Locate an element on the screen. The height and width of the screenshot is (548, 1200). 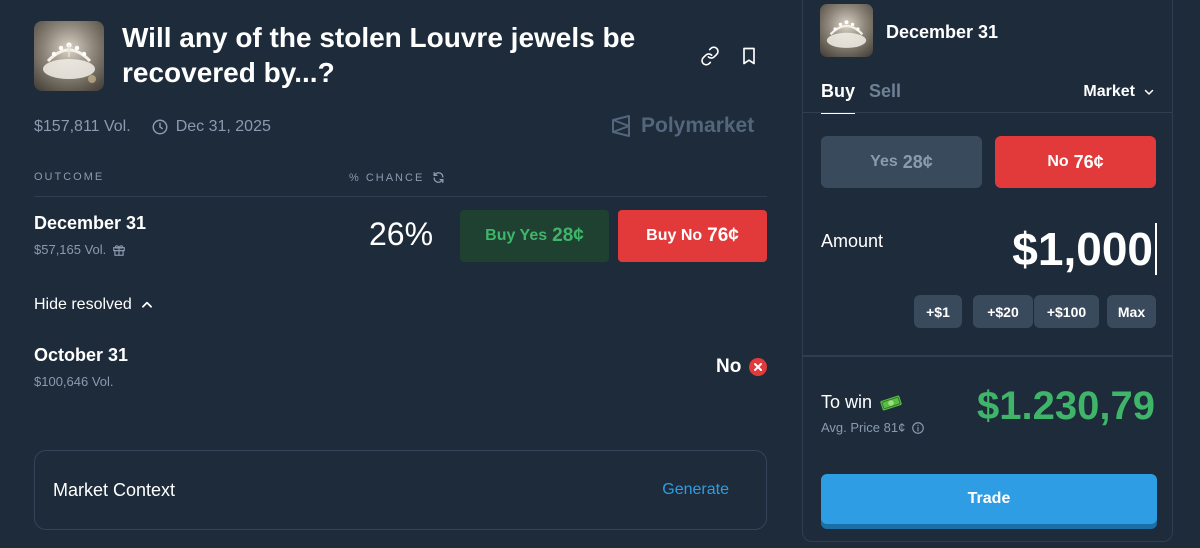
order-type-label: Market is located at coordinates (1109, 91).